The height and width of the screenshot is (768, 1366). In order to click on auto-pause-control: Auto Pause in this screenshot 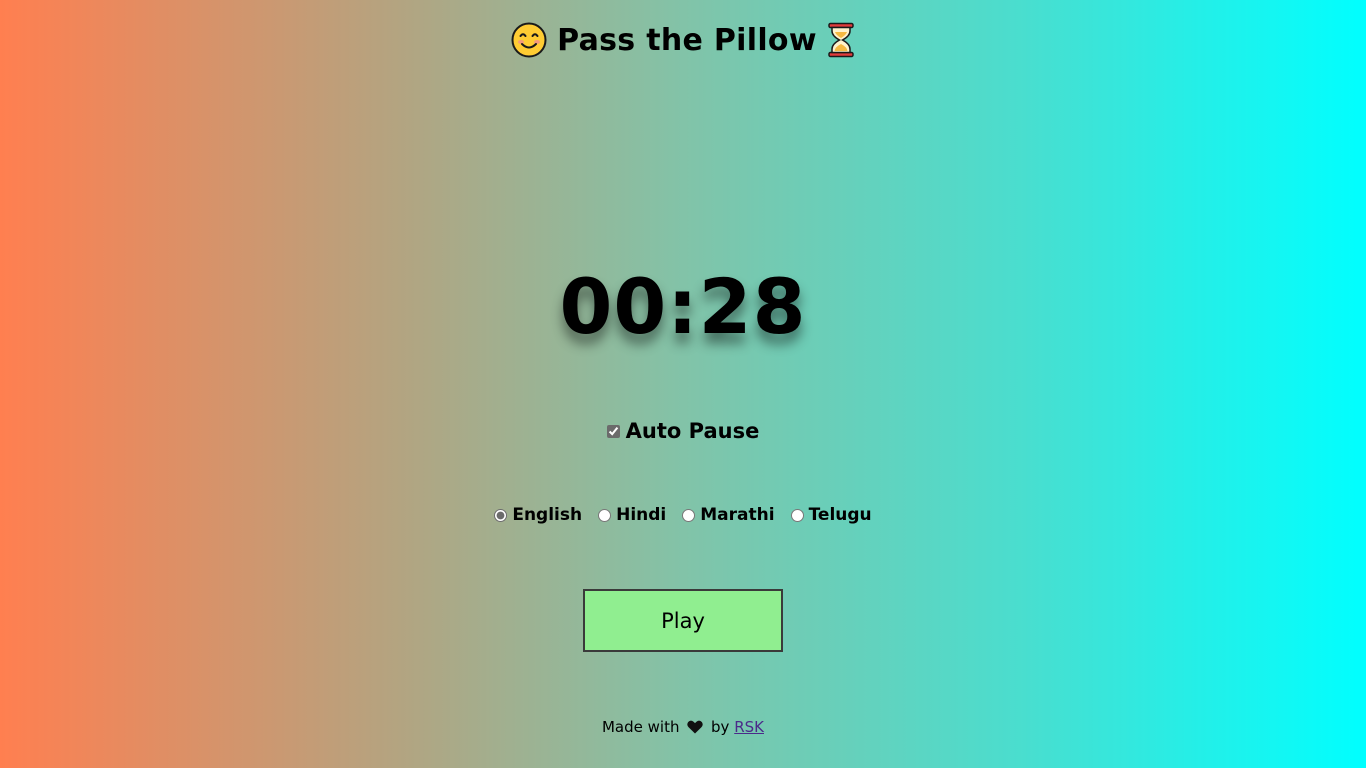, I will do `click(683, 431)`.